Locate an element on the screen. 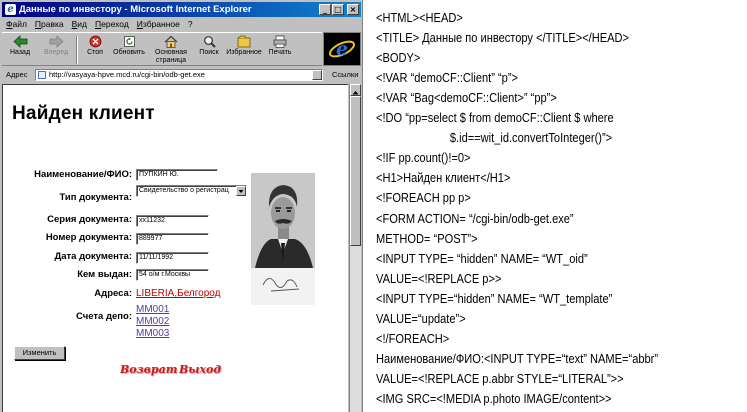 Image resolution: width=747 pixels, height=412 pixels. code-line: <!VAR “demoCF::Client” “p”> is located at coordinates (447, 78).